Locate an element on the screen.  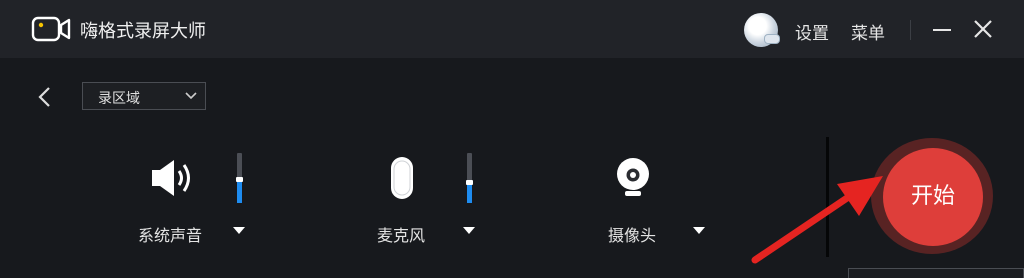
camera-logo-icon is located at coordinates (51, 29).